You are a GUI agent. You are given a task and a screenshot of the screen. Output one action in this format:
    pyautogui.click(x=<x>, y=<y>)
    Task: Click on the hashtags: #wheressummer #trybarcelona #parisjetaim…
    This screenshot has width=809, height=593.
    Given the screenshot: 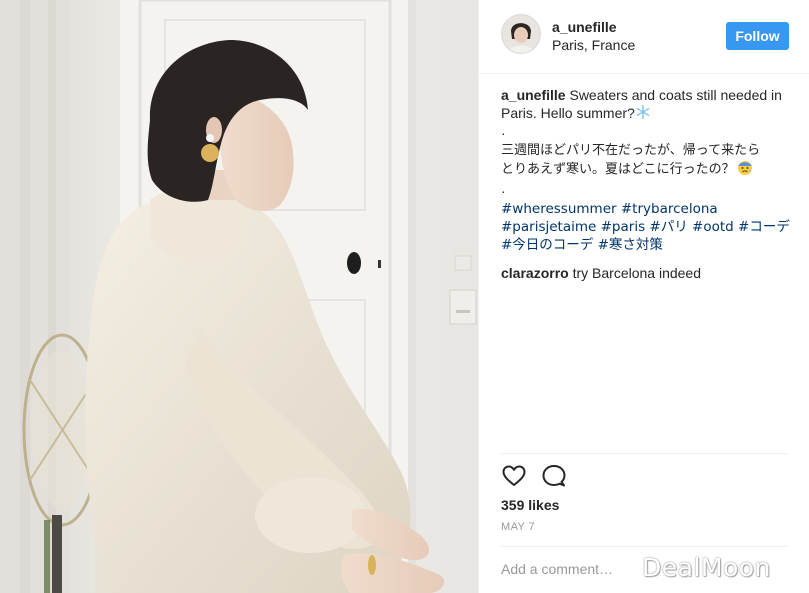 What is the action you would take?
    pyautogui.click(x=647, y=227)
    